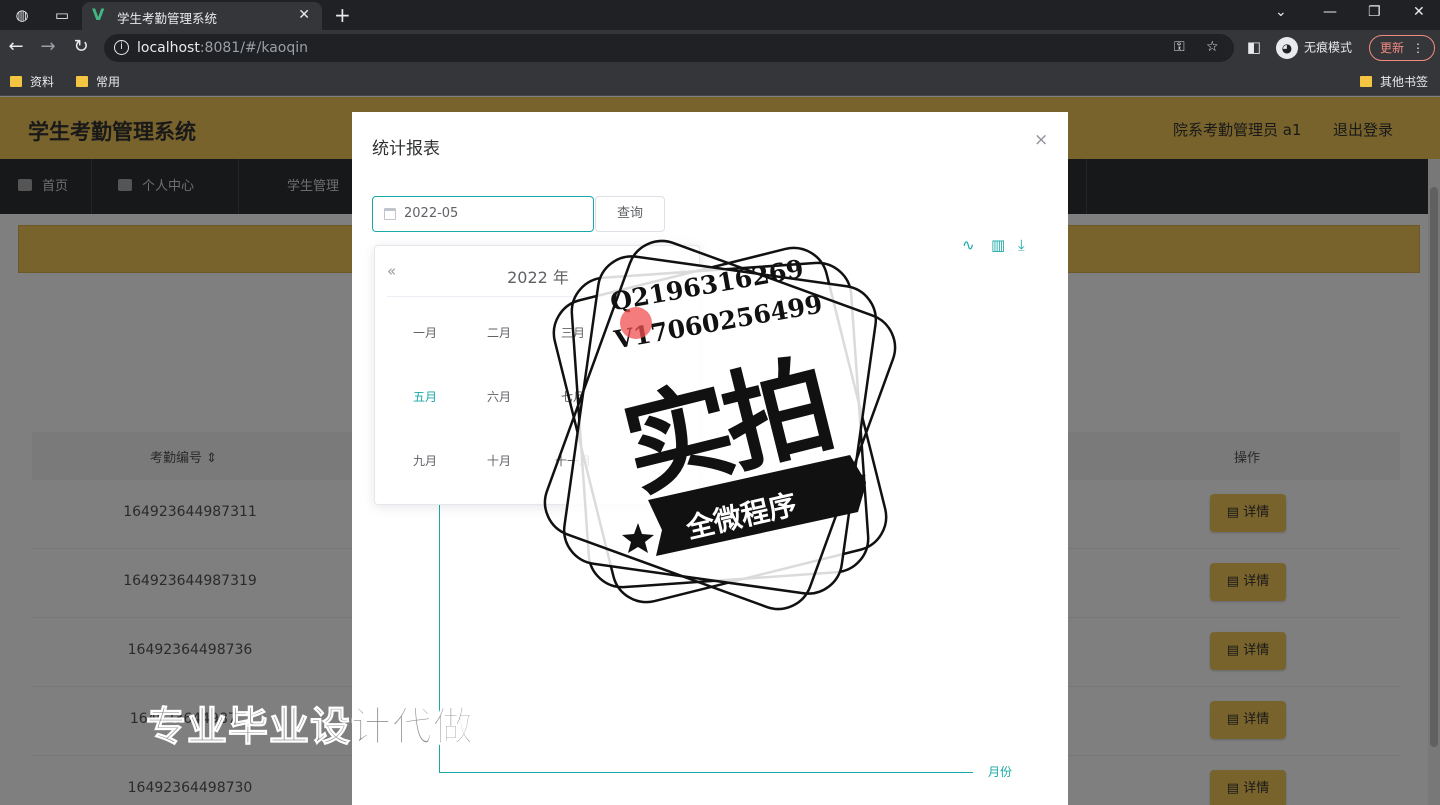 The width and height of the screenshot is (1440, 805). I want to click on new-tab-icon: +, so click(342, 15).